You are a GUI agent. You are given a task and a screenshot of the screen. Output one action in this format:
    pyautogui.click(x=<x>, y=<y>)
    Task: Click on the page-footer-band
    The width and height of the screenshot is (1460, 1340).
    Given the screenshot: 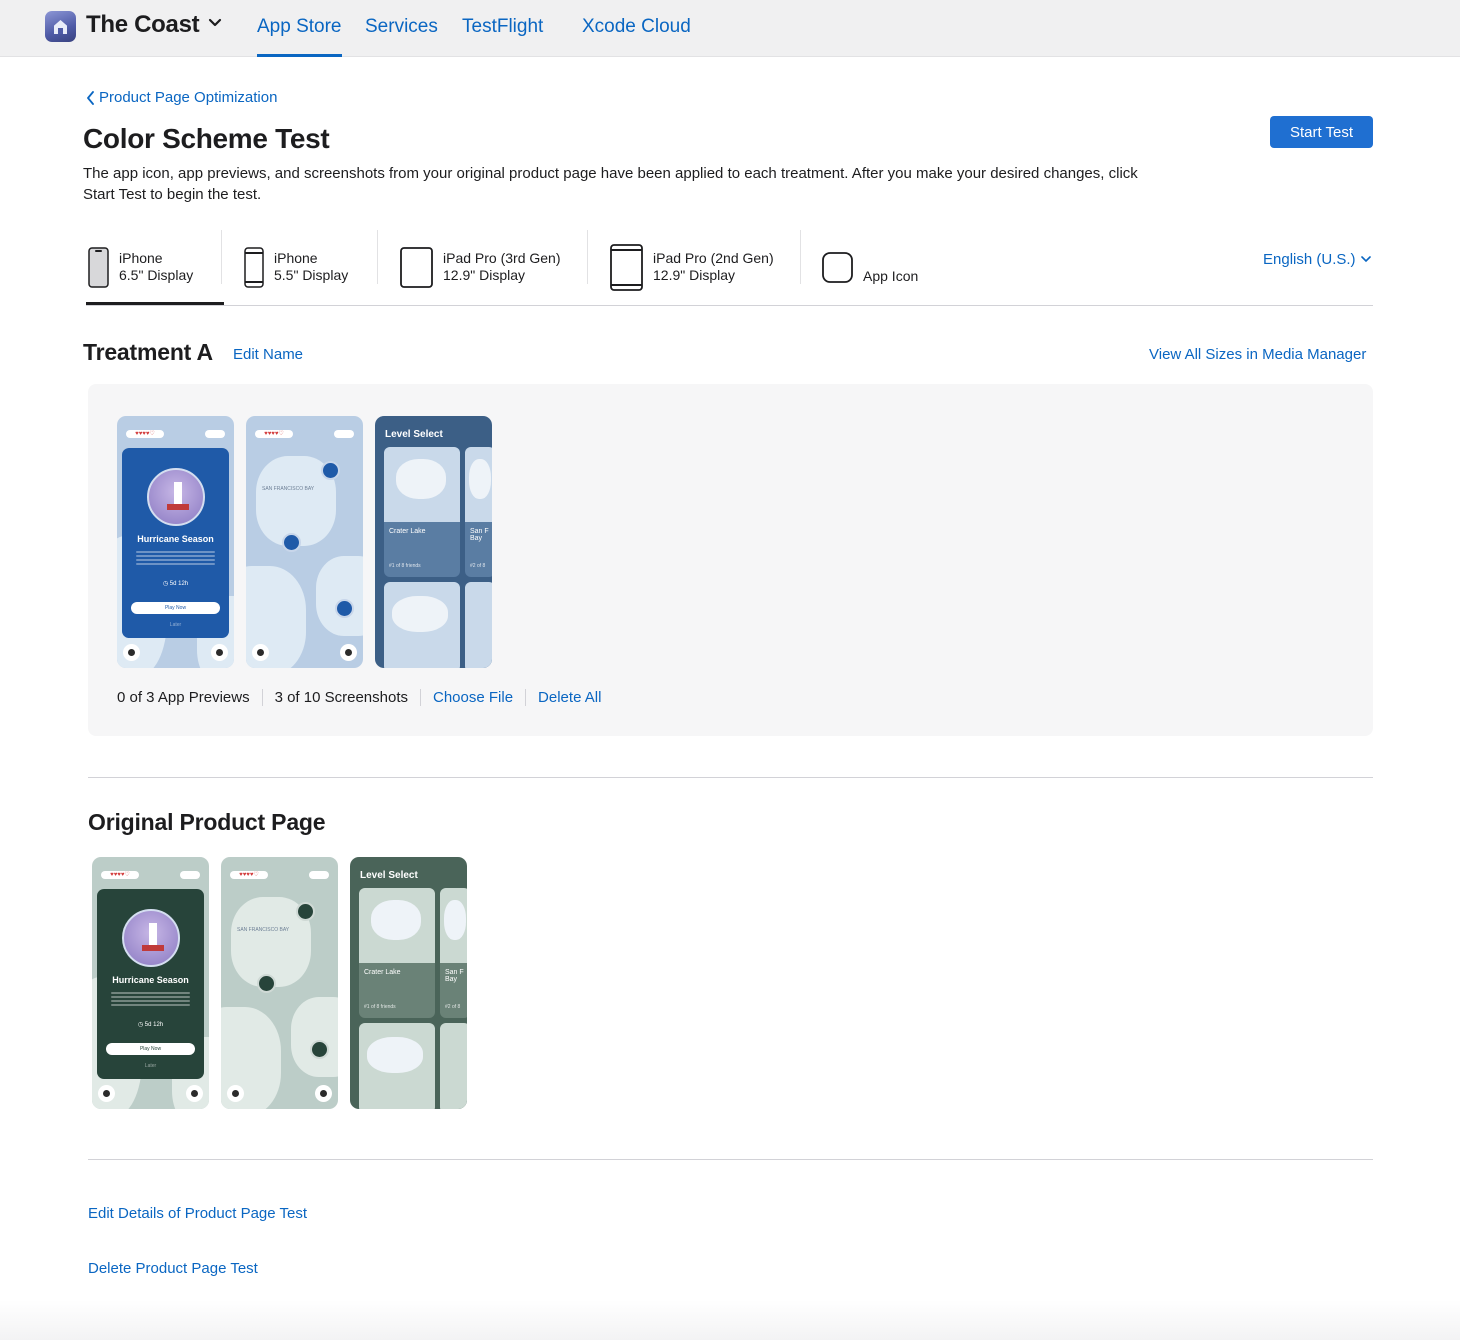 What is the action you would take?
    pyautogui.click(x=730, y=1320)
    